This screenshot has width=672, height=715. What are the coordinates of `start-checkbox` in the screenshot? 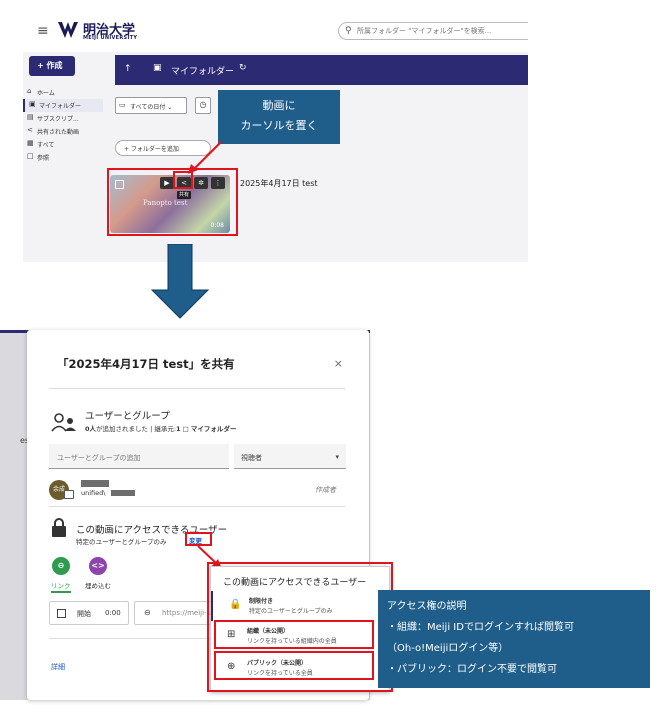 It's located at (61, 613).